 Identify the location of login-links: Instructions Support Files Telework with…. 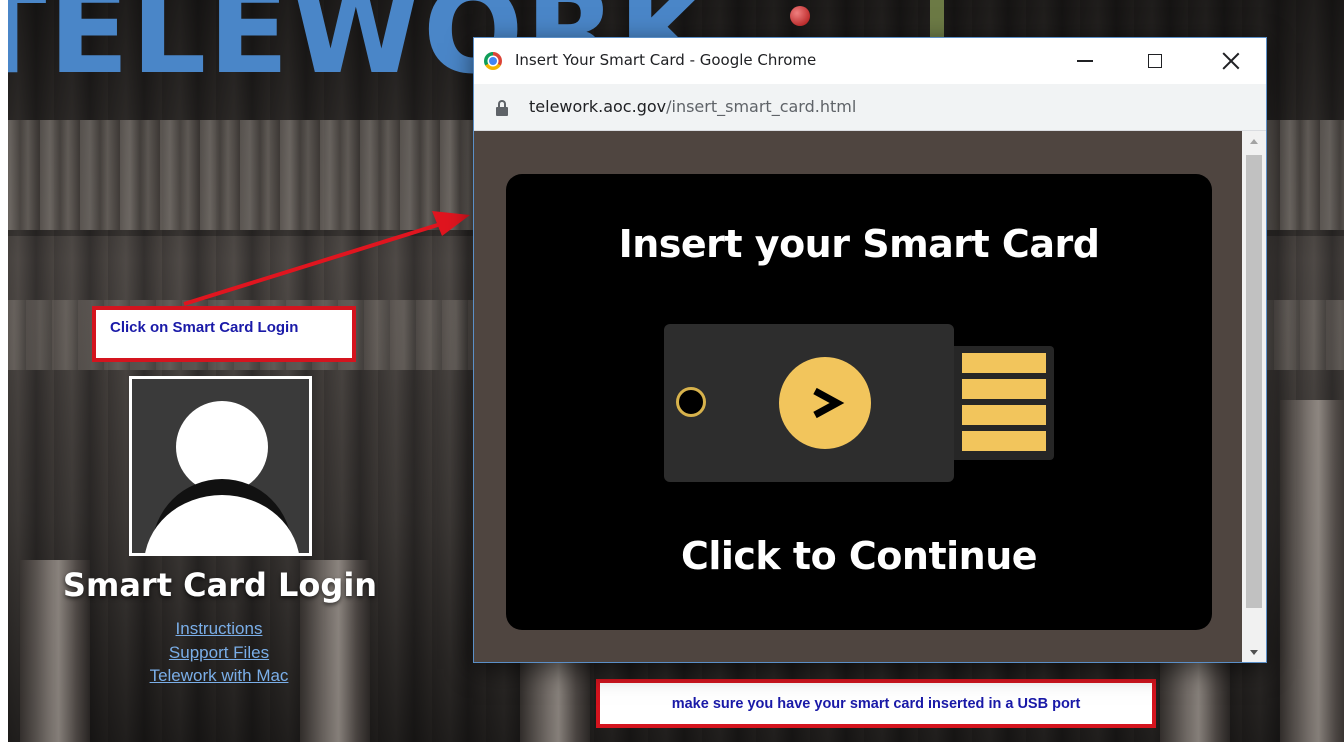
(219, 652).